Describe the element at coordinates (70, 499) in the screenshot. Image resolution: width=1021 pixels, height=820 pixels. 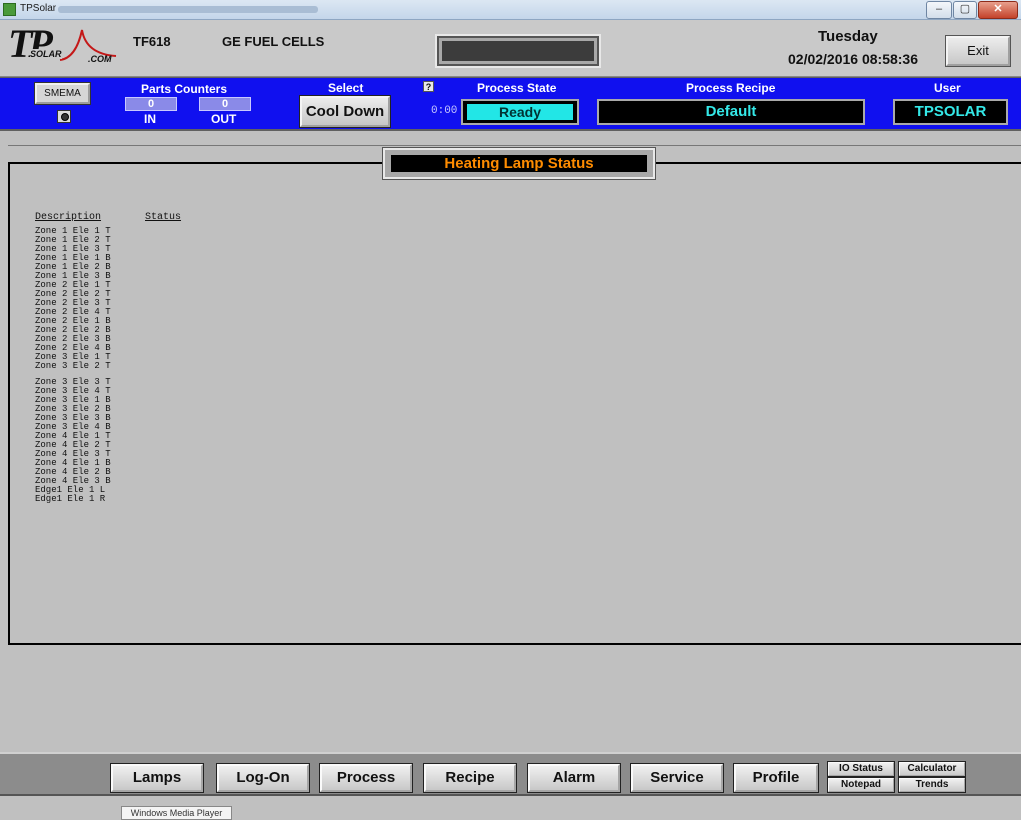
I see `lamp-row: Edge1 Ele 1 R` at that location.